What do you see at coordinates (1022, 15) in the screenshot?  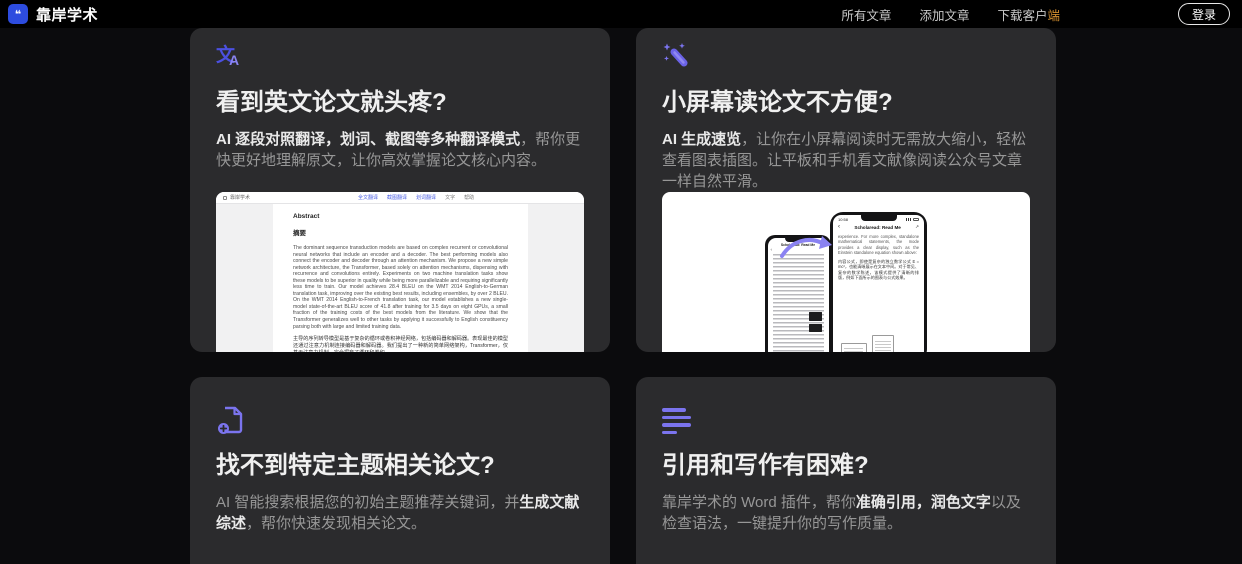 I see `download-label: 下载客户` at bounding box center [1022, 15].